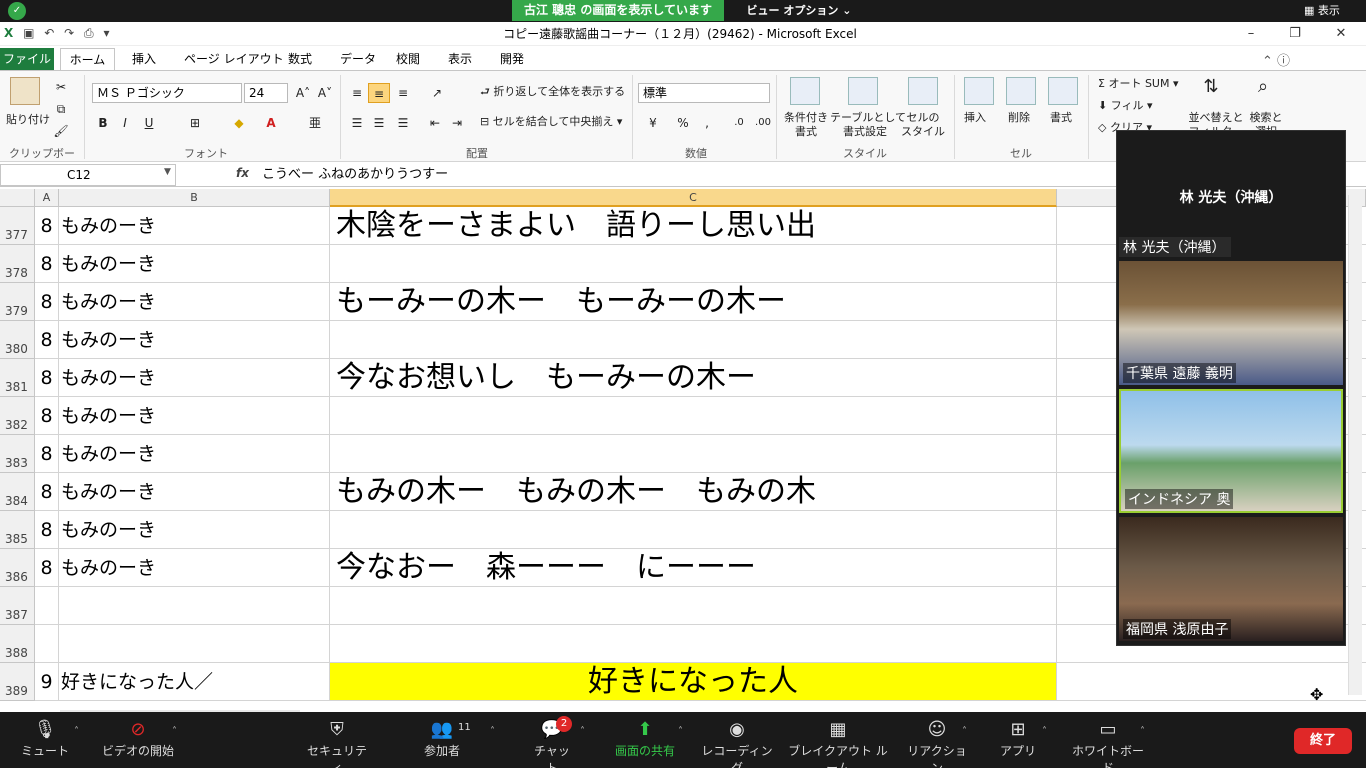  Describe the element at coordinates (27, 59) in the screenshot. I see `tab-file: ファイル` at that location.